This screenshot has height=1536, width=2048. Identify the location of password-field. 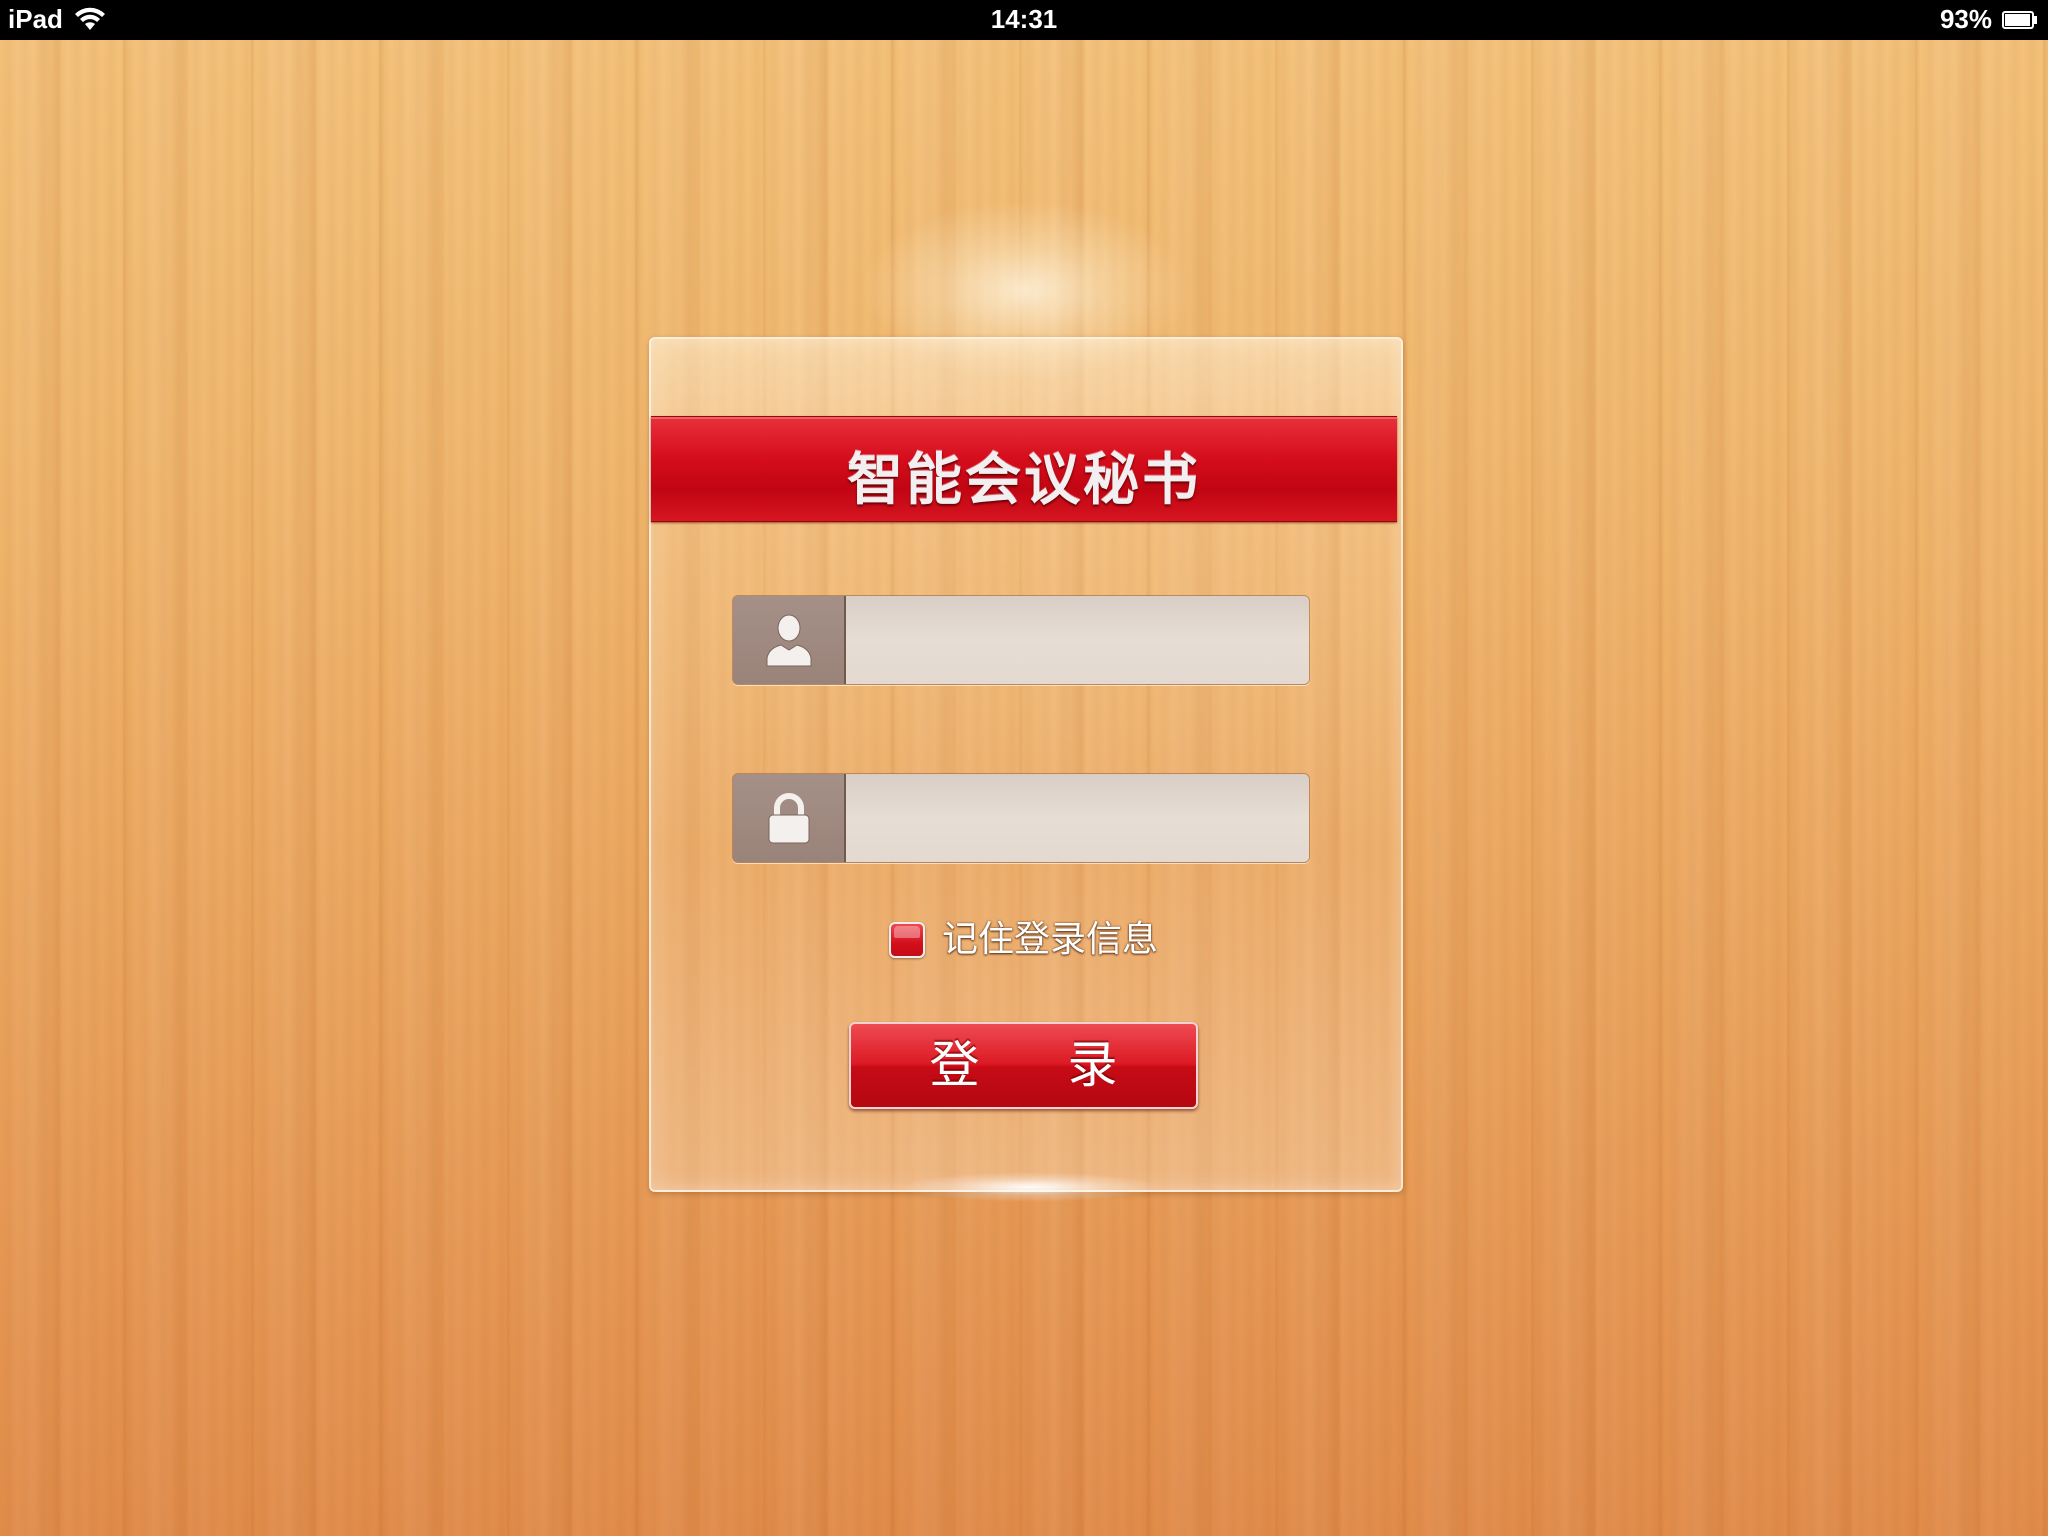
(1021, 818).